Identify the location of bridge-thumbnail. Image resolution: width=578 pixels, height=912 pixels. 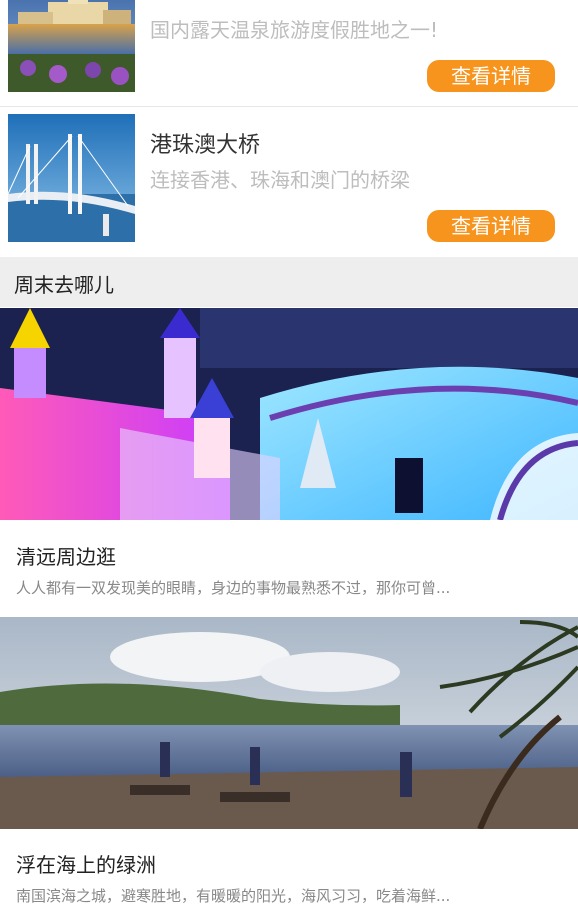
(71, 178).